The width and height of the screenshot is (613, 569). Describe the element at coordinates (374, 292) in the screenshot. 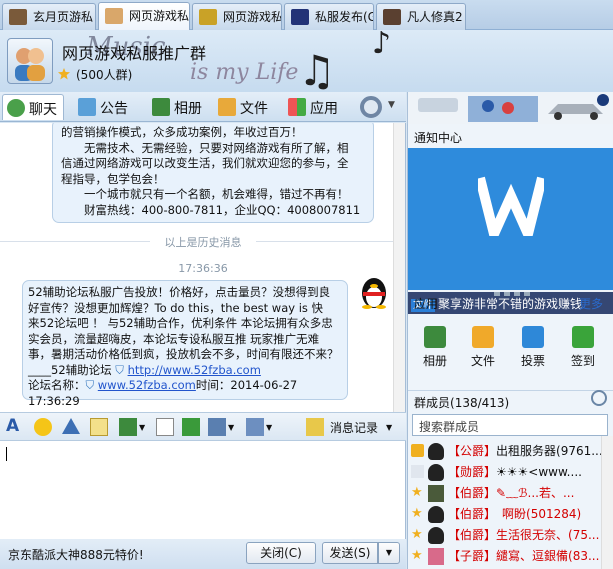

I see `sender-avatar` at that location.